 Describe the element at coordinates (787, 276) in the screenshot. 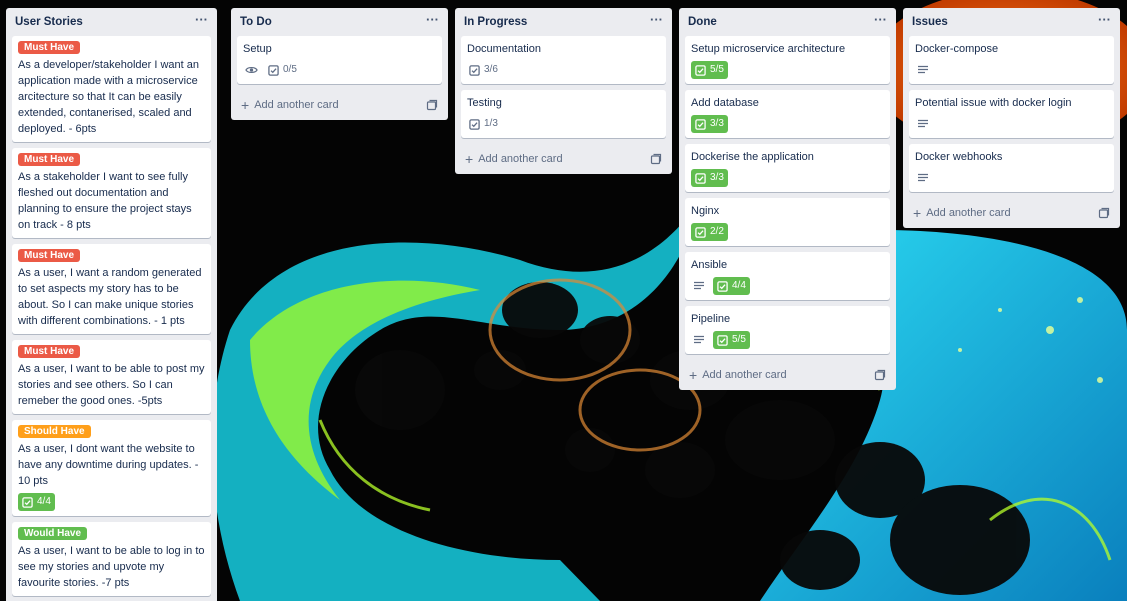

I see `card-ansible: Ansible 4/4` at that location.